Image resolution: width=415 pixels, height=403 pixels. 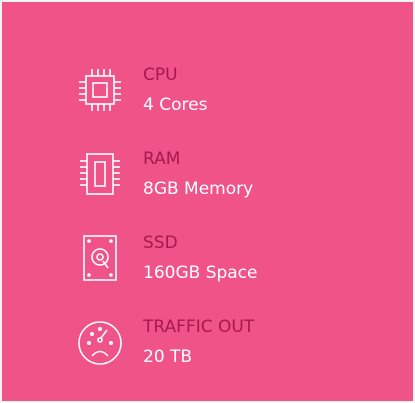 What do you see at coordinates (160, 243) in the screenshot?
I see `spec-label: SSD` at bounding box center [160, 243].